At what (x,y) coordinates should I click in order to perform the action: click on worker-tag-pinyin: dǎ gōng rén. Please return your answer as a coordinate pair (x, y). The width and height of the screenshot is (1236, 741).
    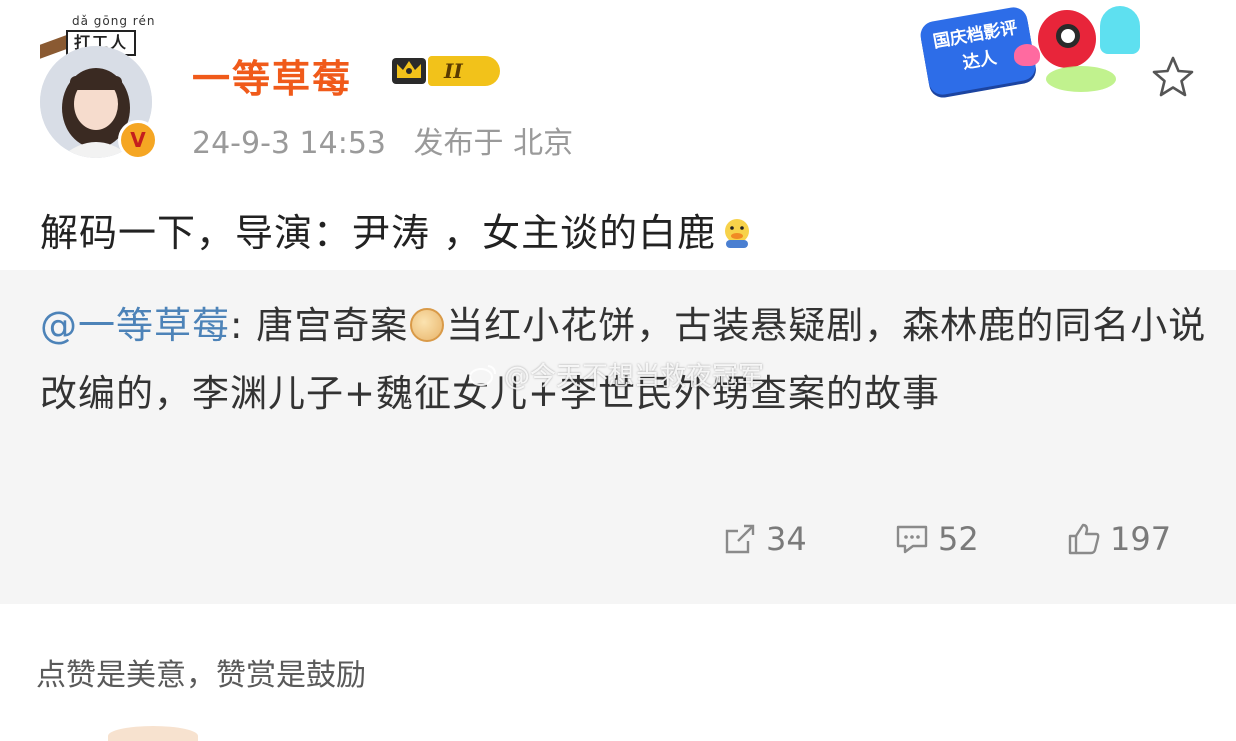
    Looking at the image, I should click on (114, 21).